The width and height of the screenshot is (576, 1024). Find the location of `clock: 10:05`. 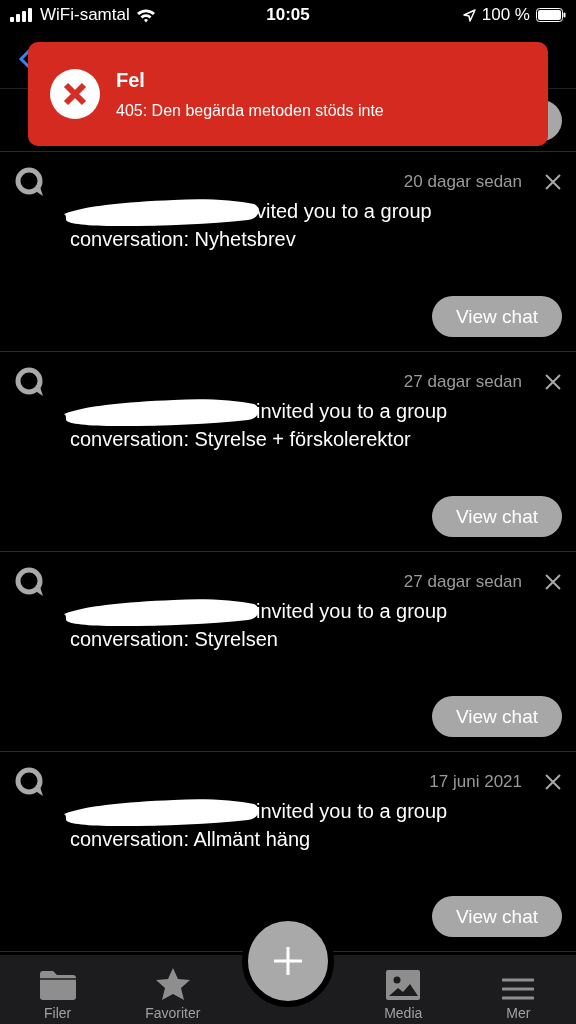

clock: 10:05 is located at coordinates (288, 15).